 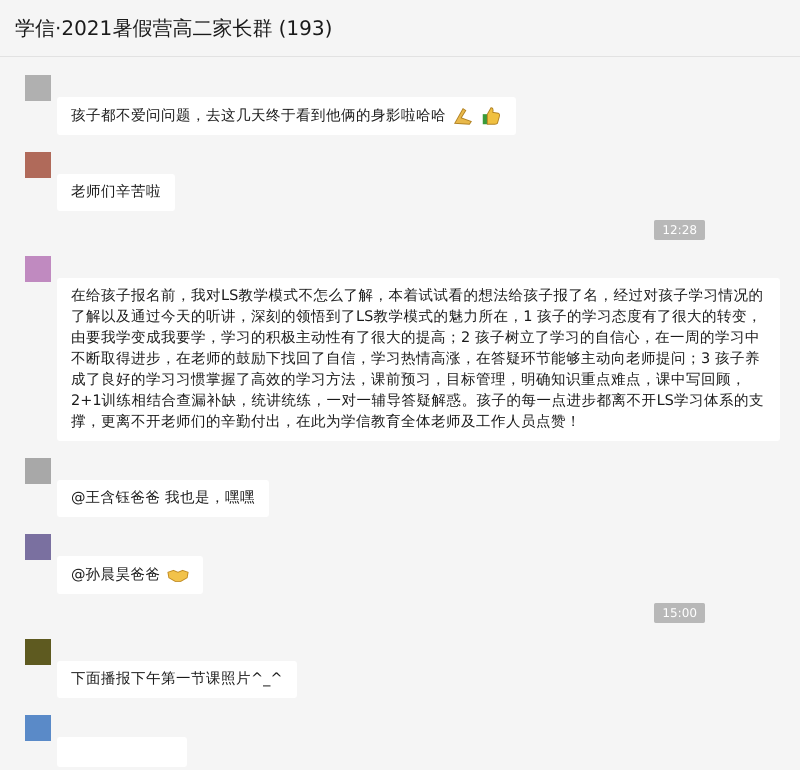 What do you see at coordinates (116, 192) in the screenshot?
I see `message-bubble: 老师们辛苦啦` at bounding box center [116, 192].